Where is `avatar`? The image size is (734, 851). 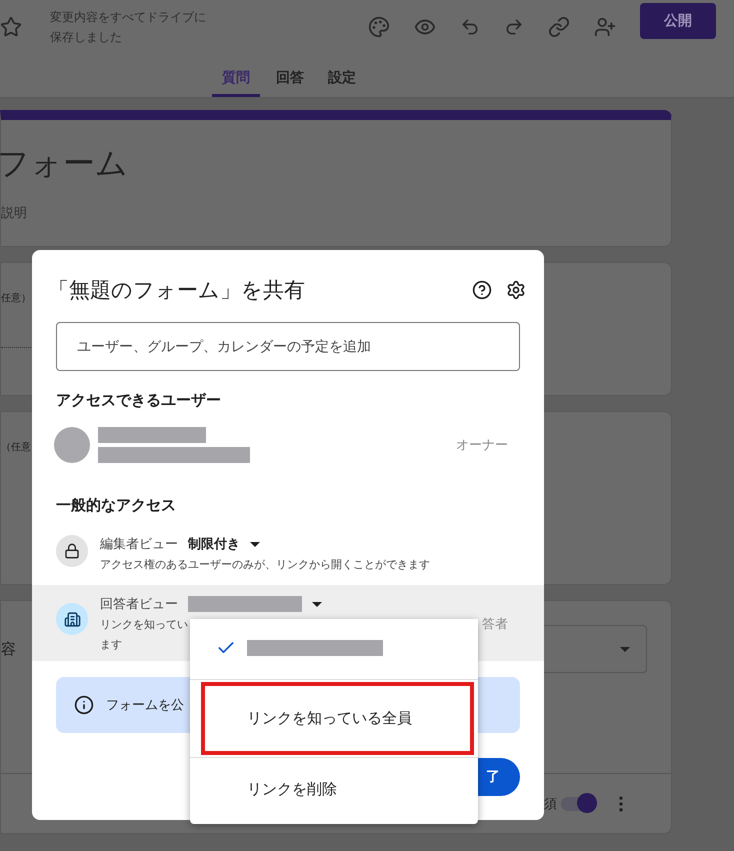 avatar is located at coordinates (72, 445).